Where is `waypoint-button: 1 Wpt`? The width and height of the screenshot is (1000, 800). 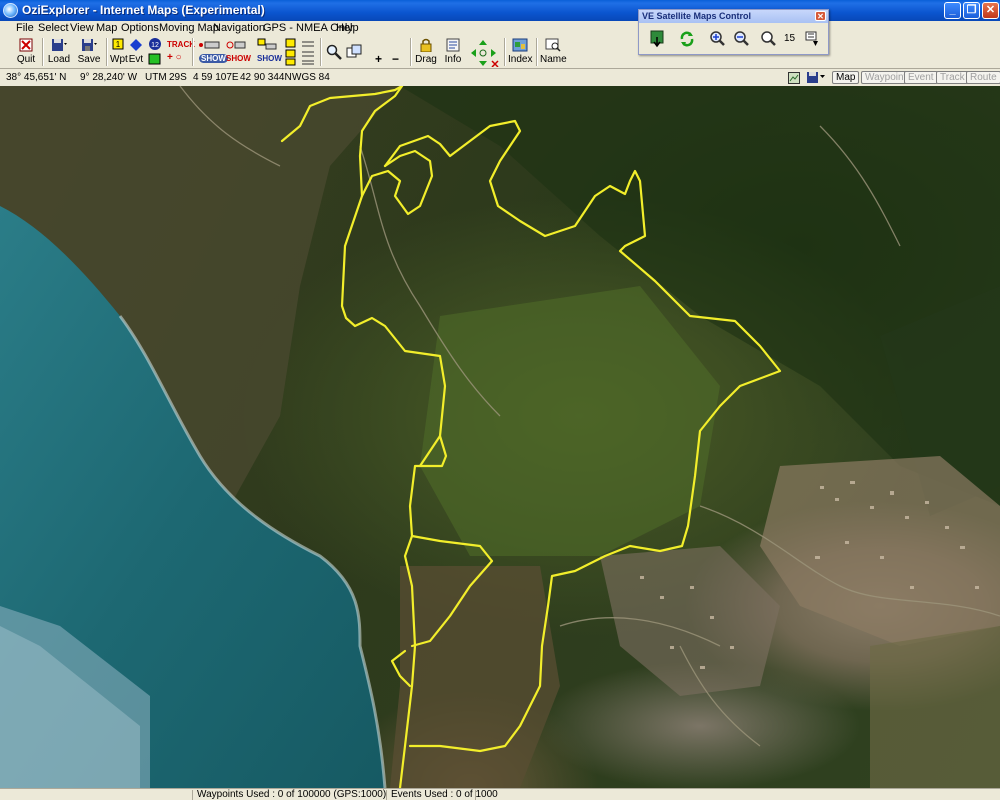
waypoint-button: 1 Wpt is located at coordinates (119, 53).